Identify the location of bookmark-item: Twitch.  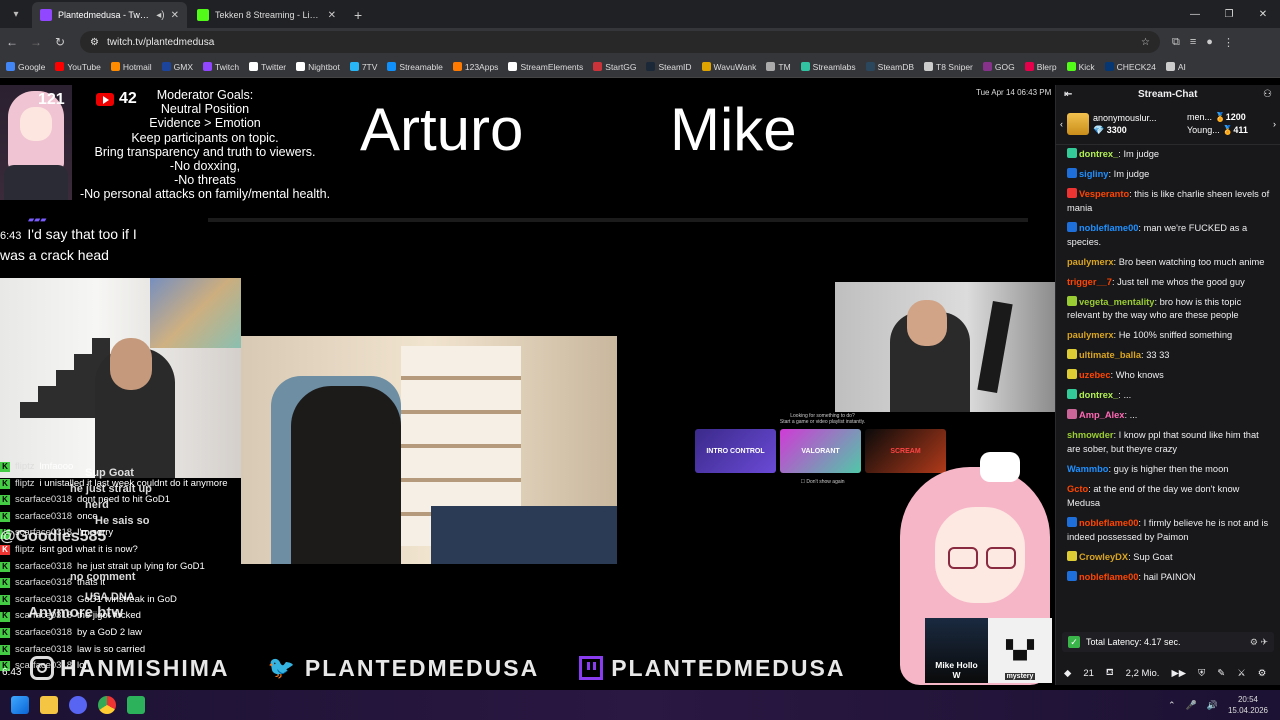
(221, 67).